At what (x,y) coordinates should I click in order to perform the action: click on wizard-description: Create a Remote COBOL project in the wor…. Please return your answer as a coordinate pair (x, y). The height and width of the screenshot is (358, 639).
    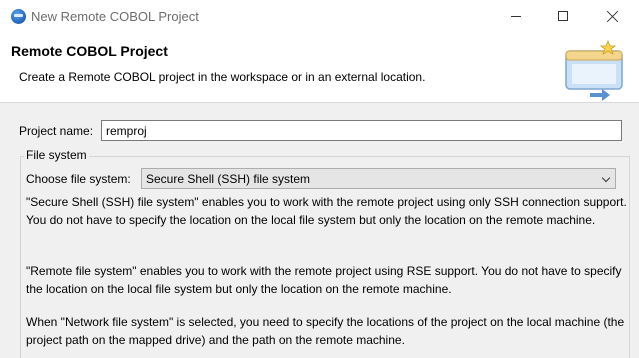
    Looking at the image, I should click on (222, 77).